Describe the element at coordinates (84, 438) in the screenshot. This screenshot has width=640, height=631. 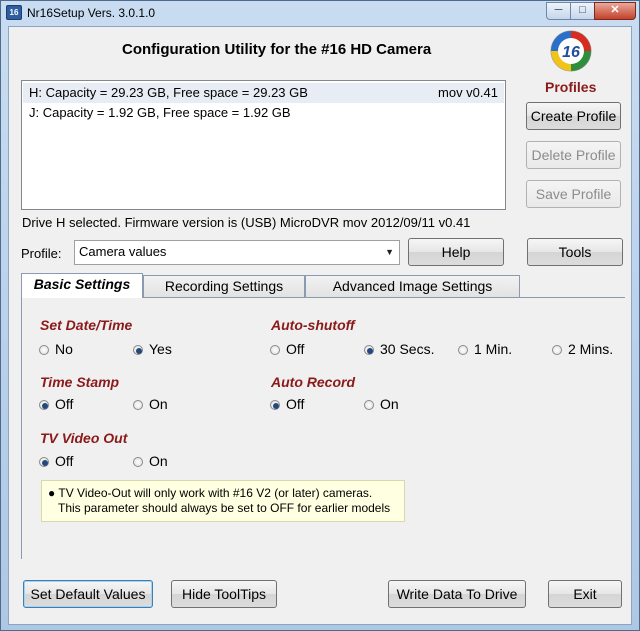
I see `tv-video-out-title: TV Video Out` at that location.